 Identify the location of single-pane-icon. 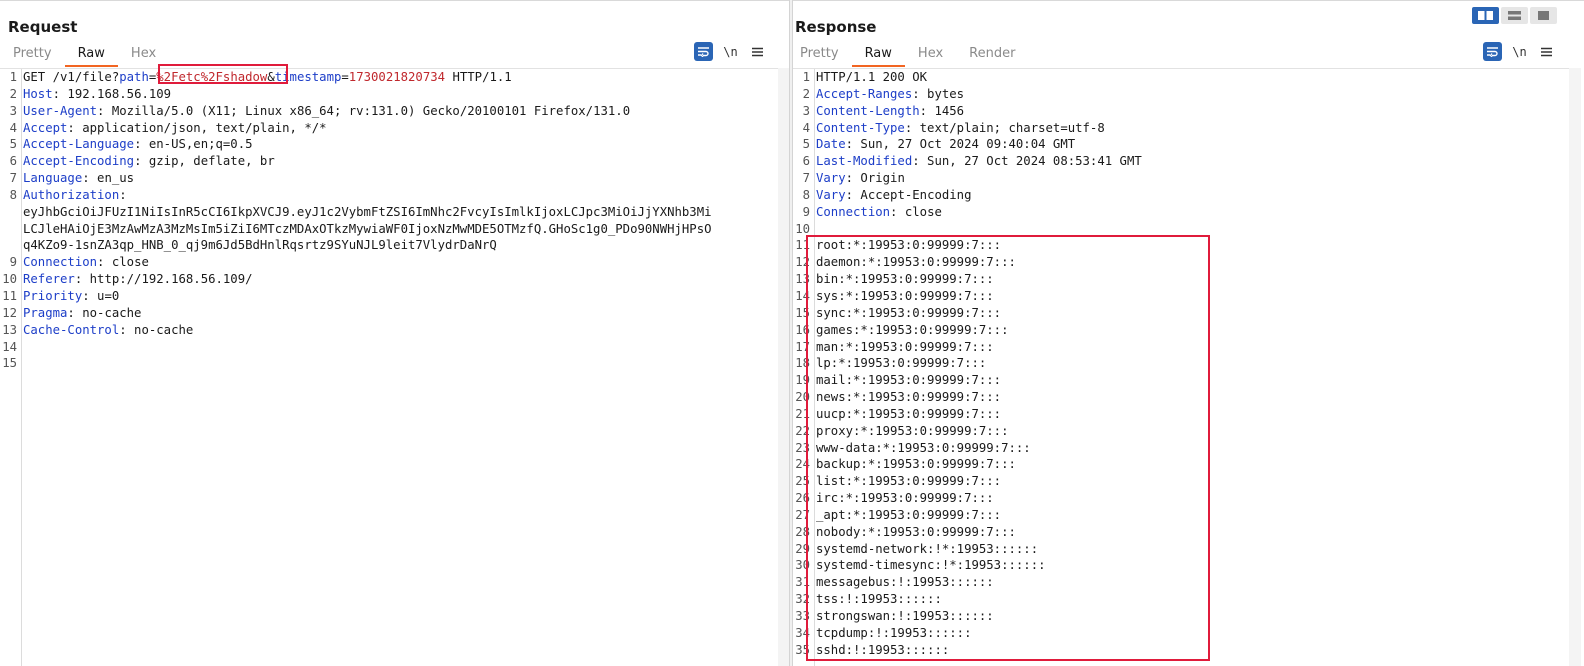
(1543, 15).